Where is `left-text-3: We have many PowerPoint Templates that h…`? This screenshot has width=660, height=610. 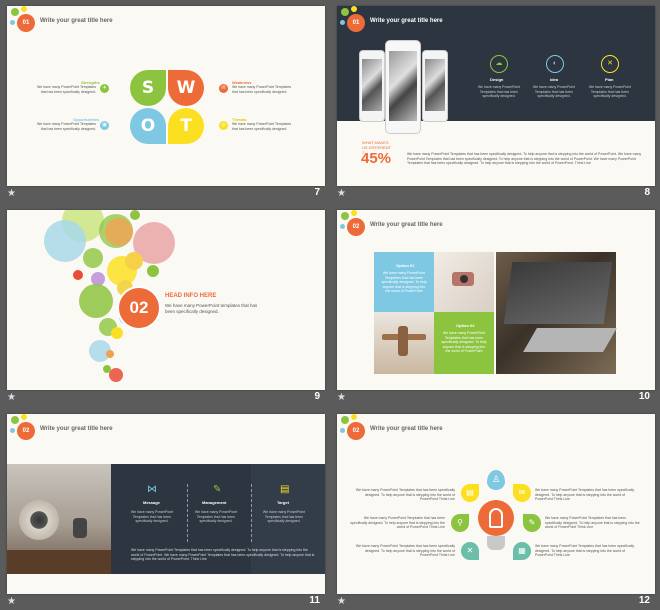 left-text-3: We have many PowerPoint Templates that h… is located at coordinates (405, 550).